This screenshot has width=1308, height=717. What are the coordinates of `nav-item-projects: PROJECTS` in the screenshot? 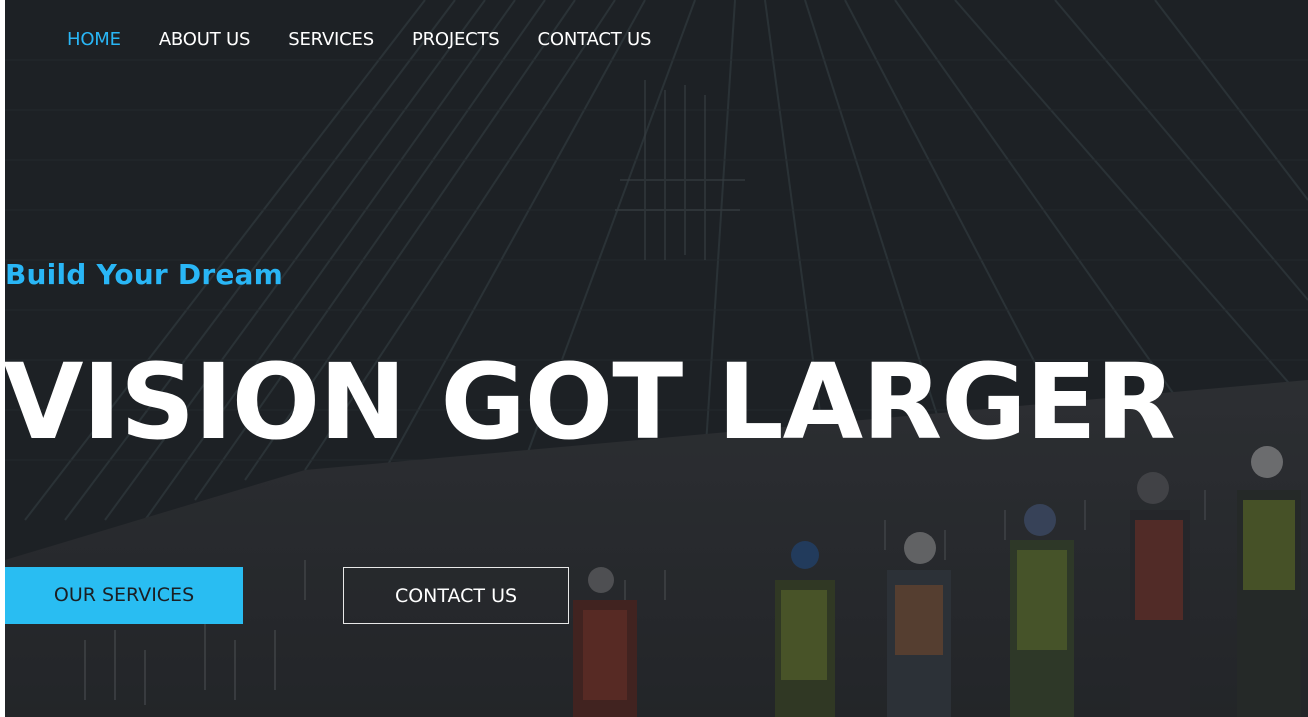 It's located at (456, 40).